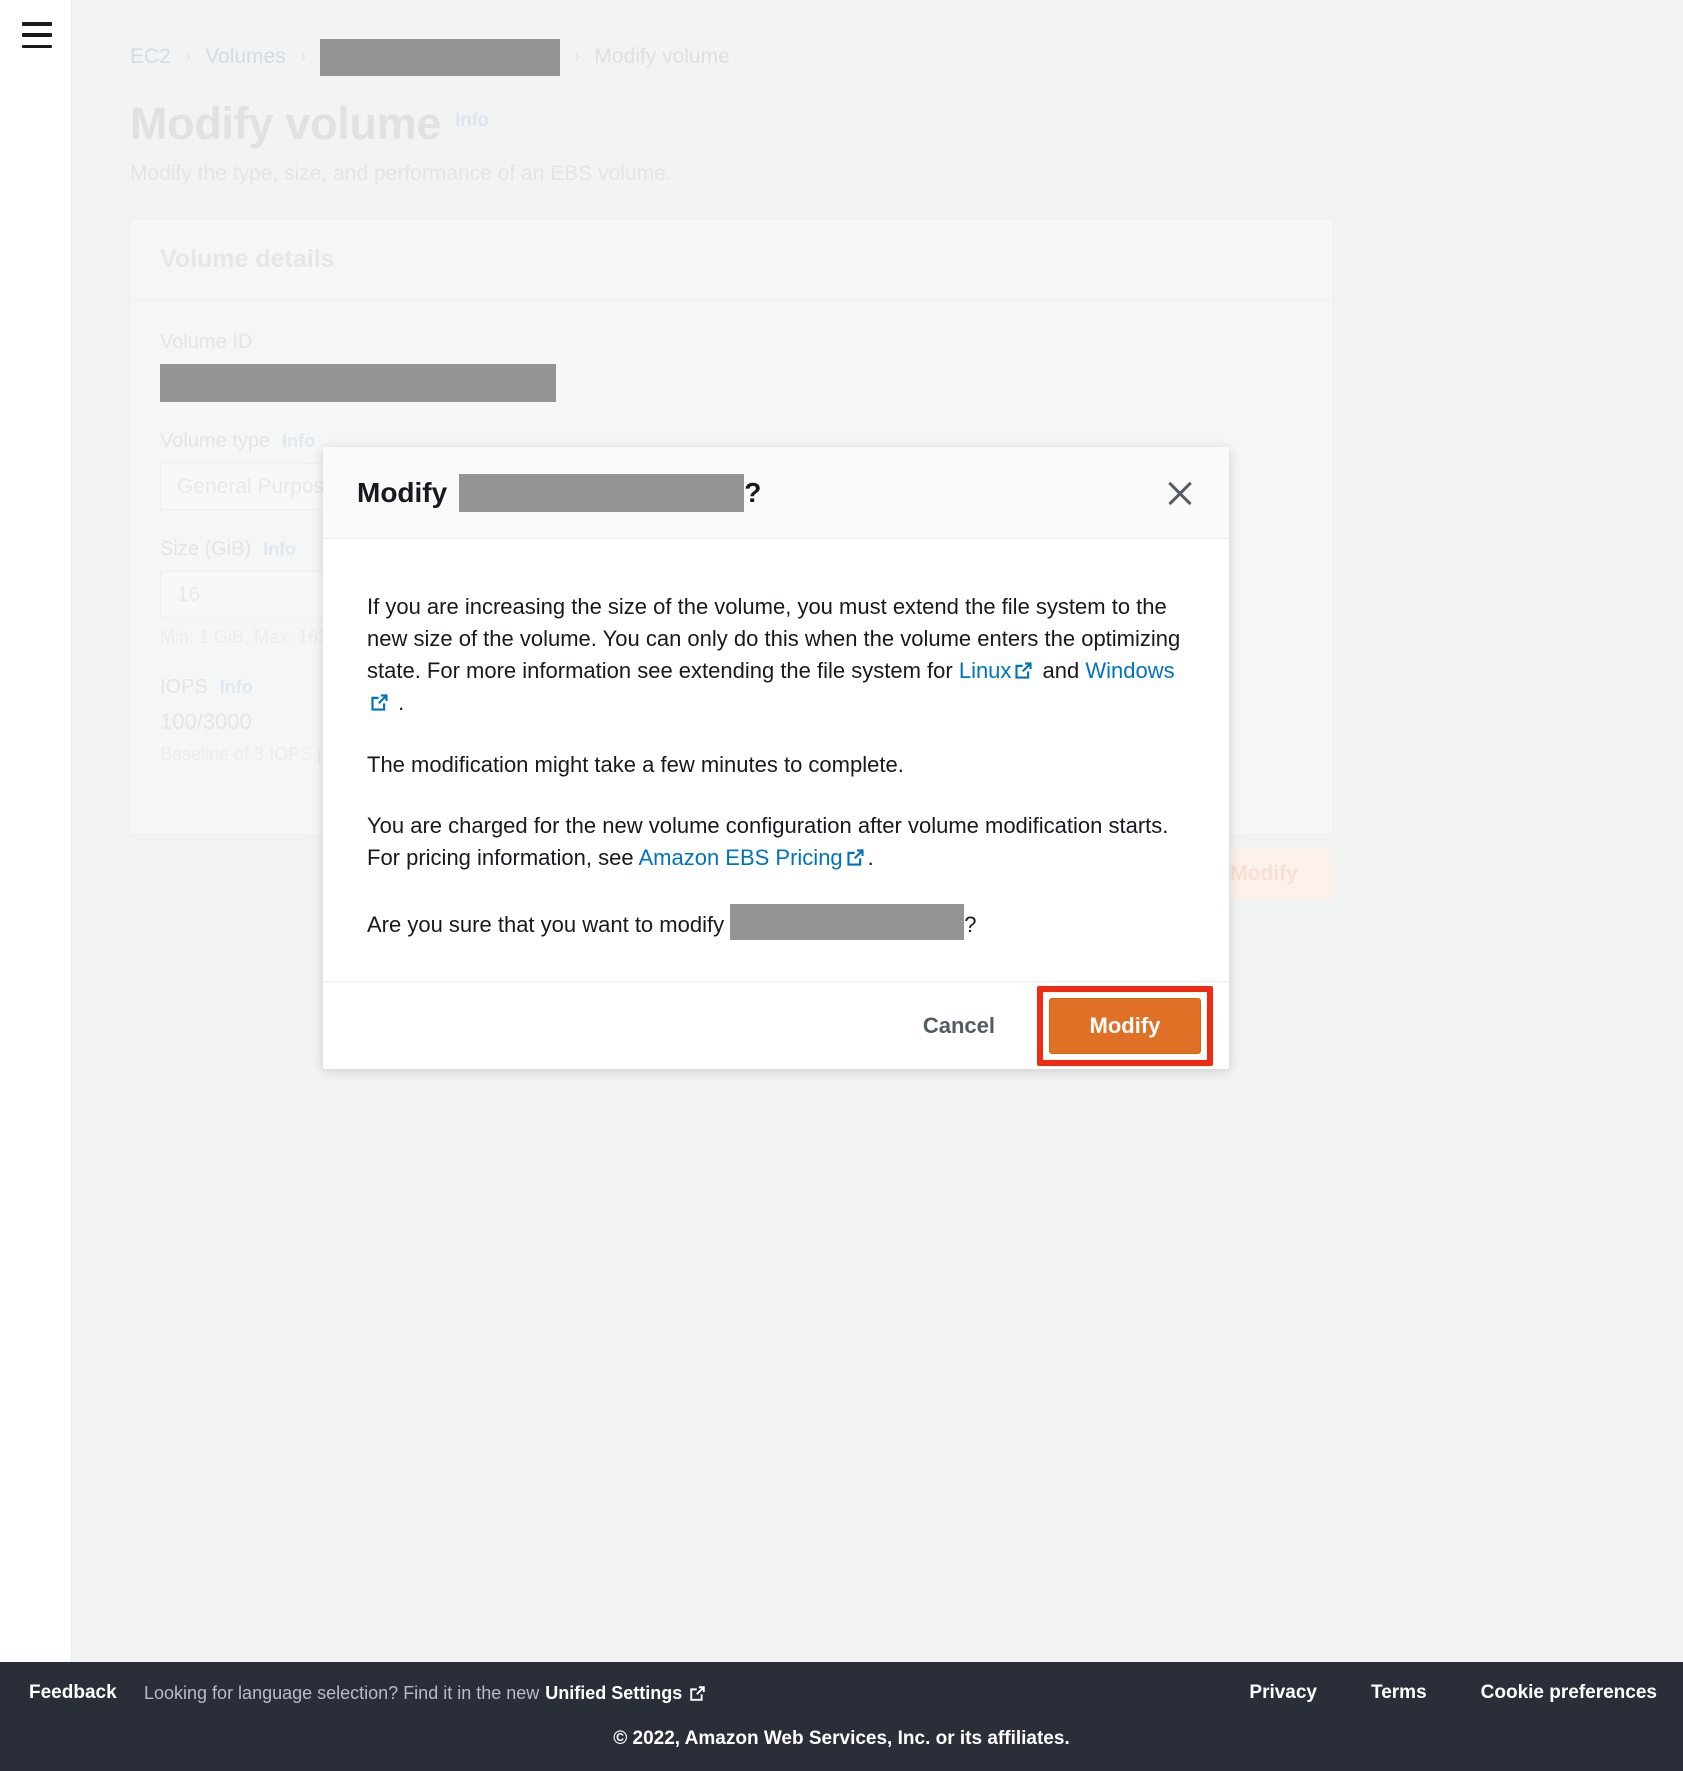 Image resolution: width=1683 pixels, height=1771 pixels. Describe the element at coordinates (245, 57) in the screenshot. I see `breadcrumb-item-volumes: Volumes` at that location.